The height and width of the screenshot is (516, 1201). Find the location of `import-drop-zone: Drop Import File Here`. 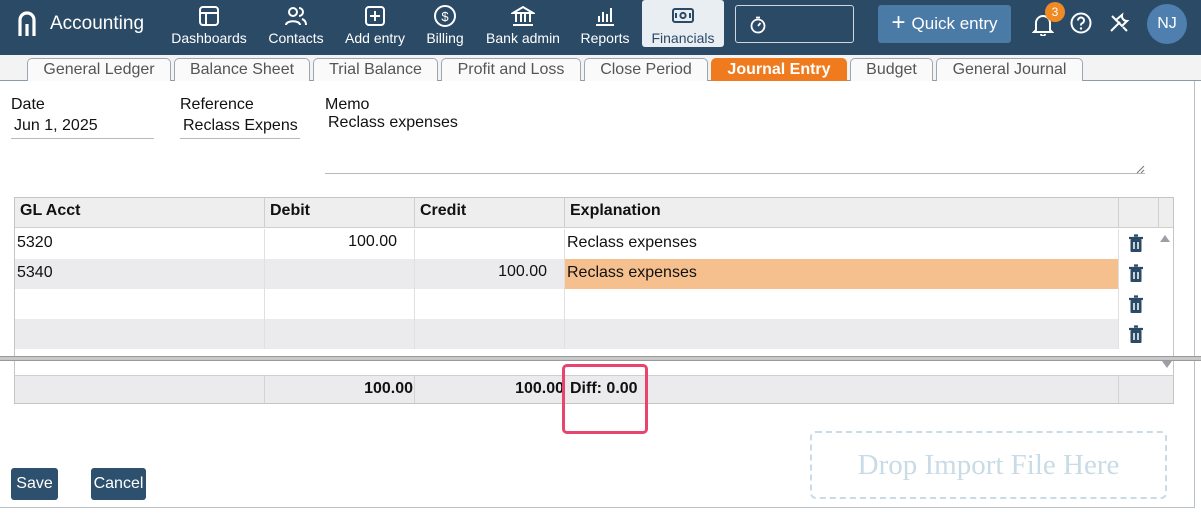

import-drop-zone: Drop Import File Here is located at coordinates (988, 465).